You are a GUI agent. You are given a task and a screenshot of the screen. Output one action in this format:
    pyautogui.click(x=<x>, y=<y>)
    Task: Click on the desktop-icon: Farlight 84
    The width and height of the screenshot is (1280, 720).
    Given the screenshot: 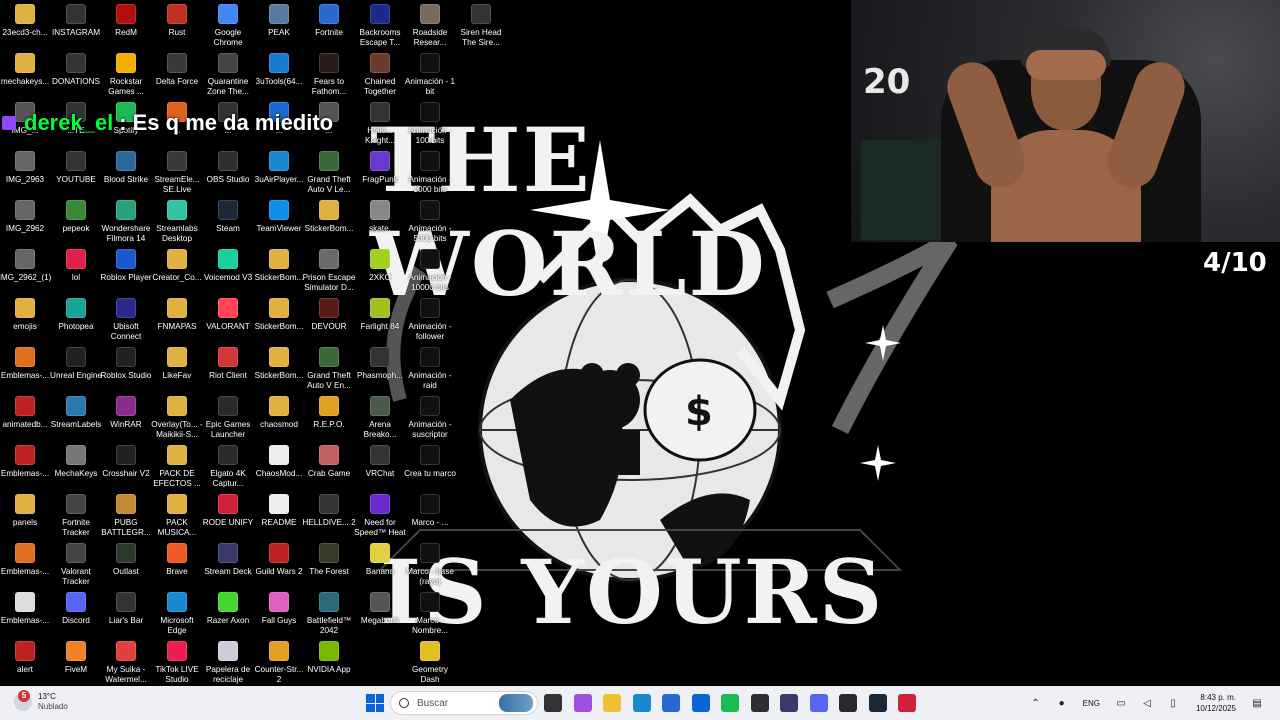 What is the action you would take?
    pyautogui.click(x=380, y=313)
    